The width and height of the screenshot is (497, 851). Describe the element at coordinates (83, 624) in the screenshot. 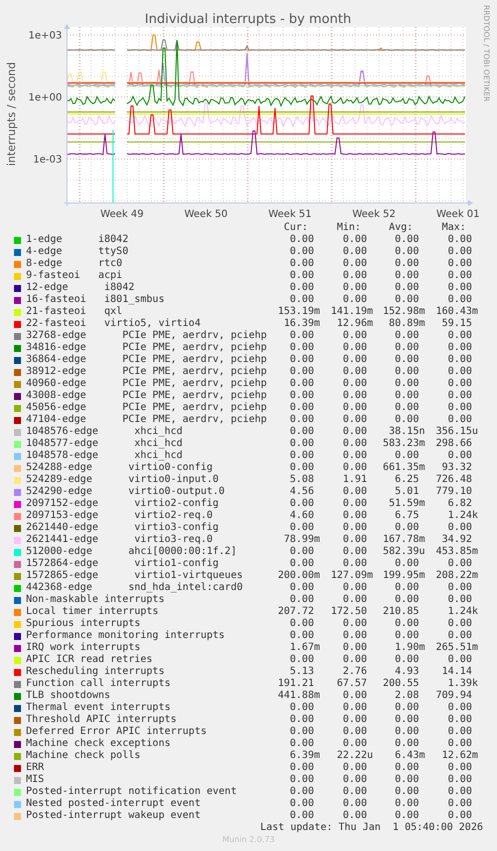

I see `legend-label: Spurious interrupts` at that location.